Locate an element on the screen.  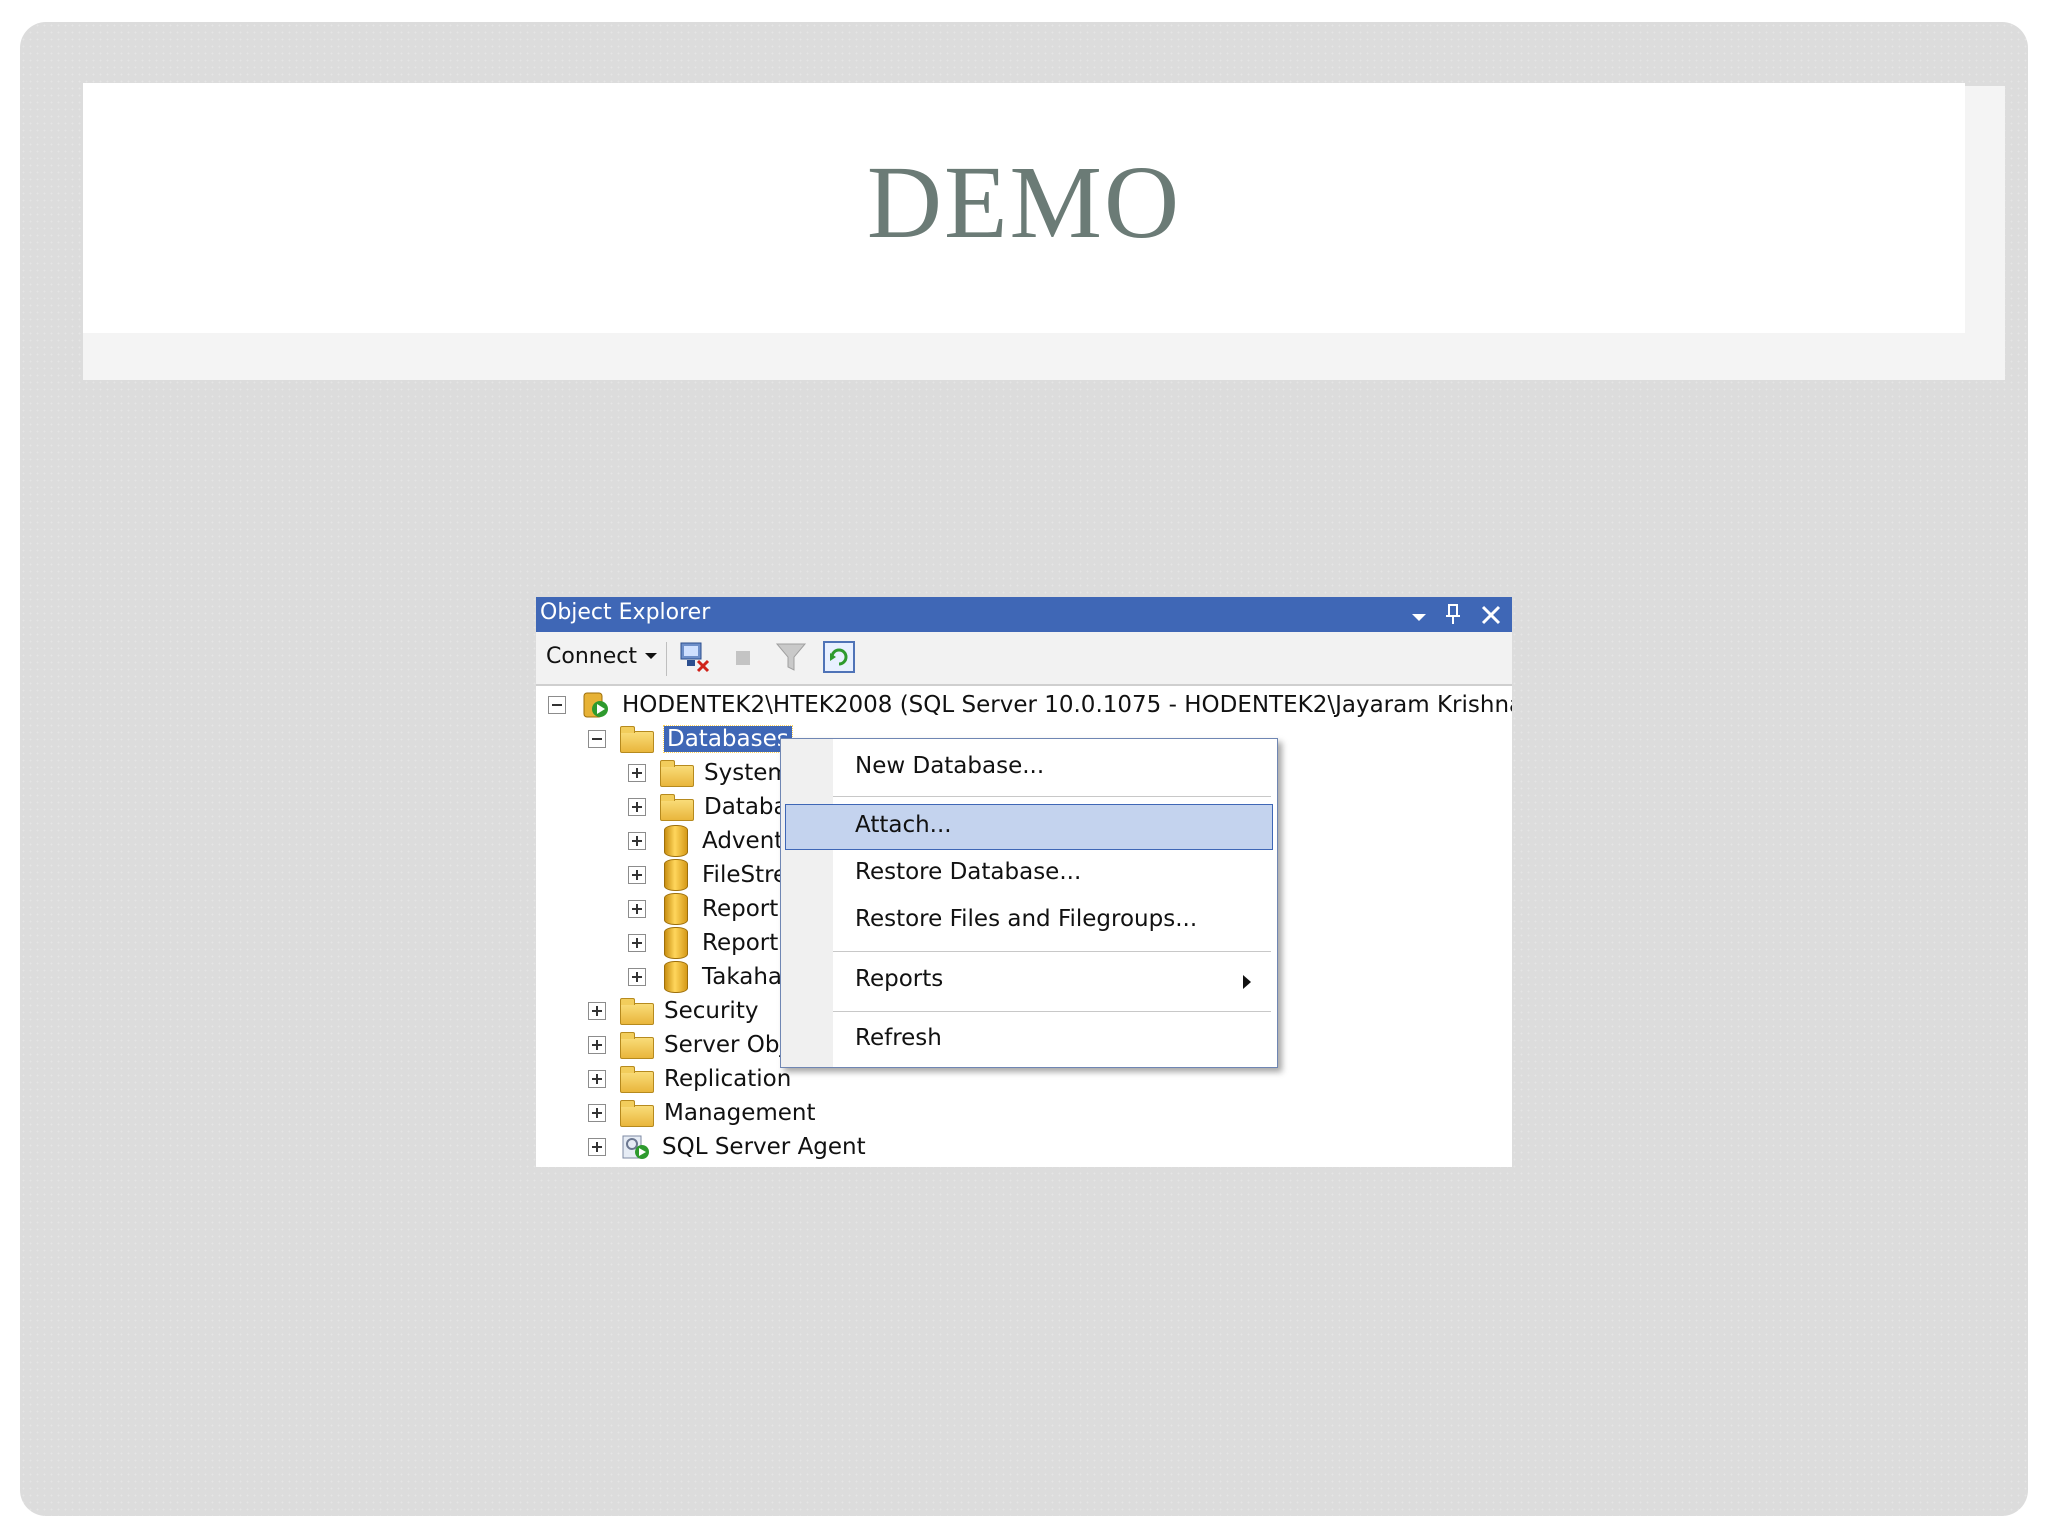
toolbar: Connect is located at coordinates (1024, 659).